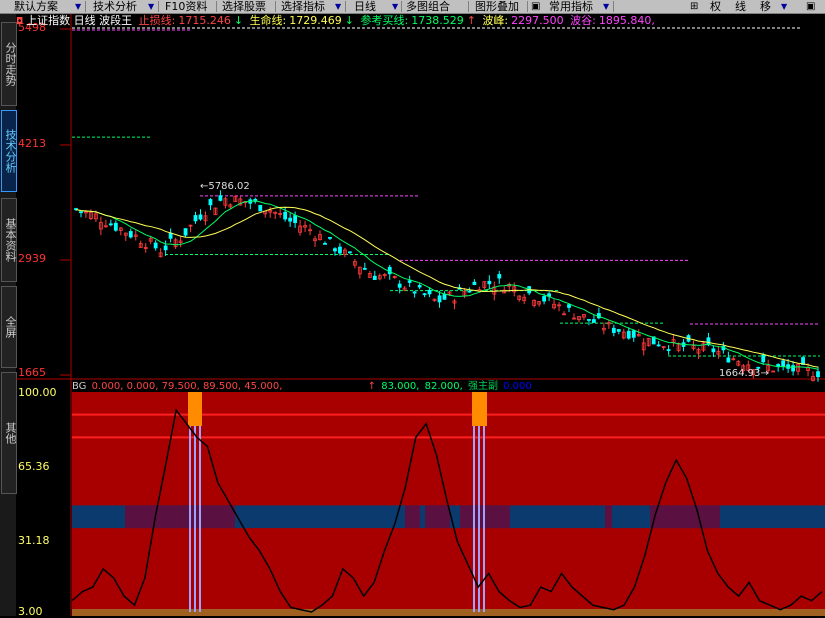  I want to click on low-annotation: 1664.93→, so click(744, 373).